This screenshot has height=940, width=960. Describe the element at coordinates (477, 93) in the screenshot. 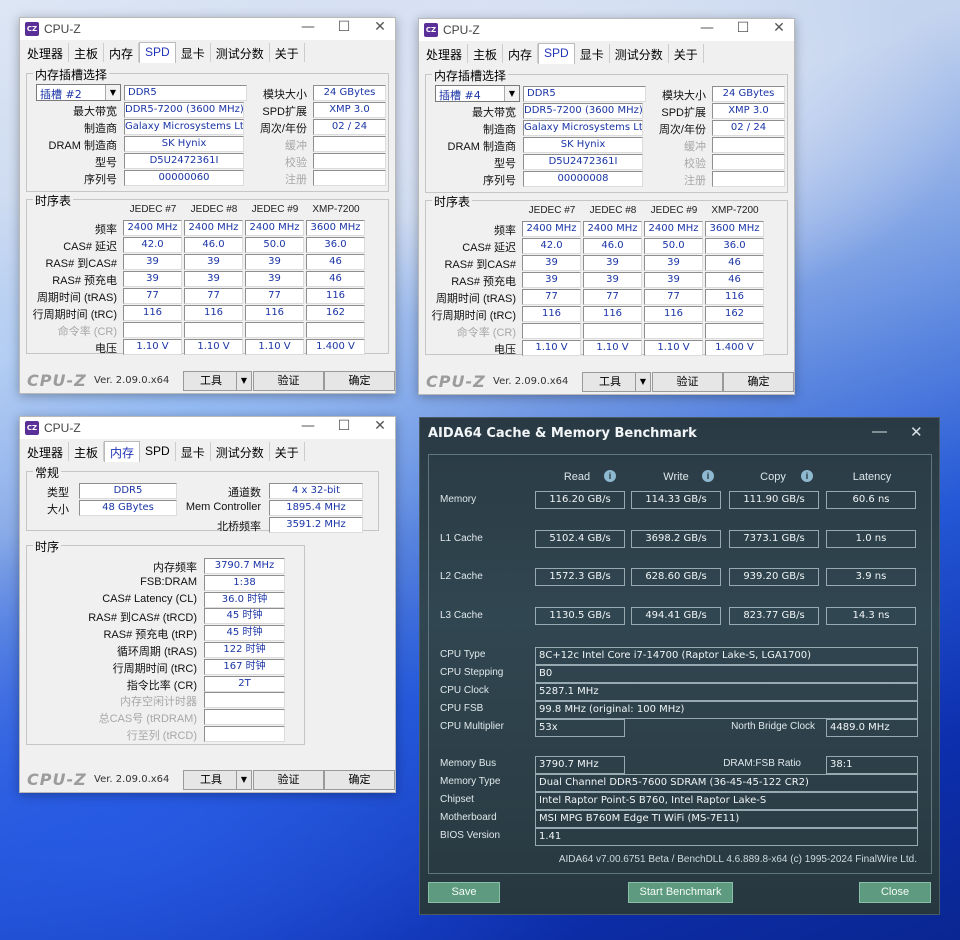

I see `slot-select: 插槽 #4 ▼` at that location.